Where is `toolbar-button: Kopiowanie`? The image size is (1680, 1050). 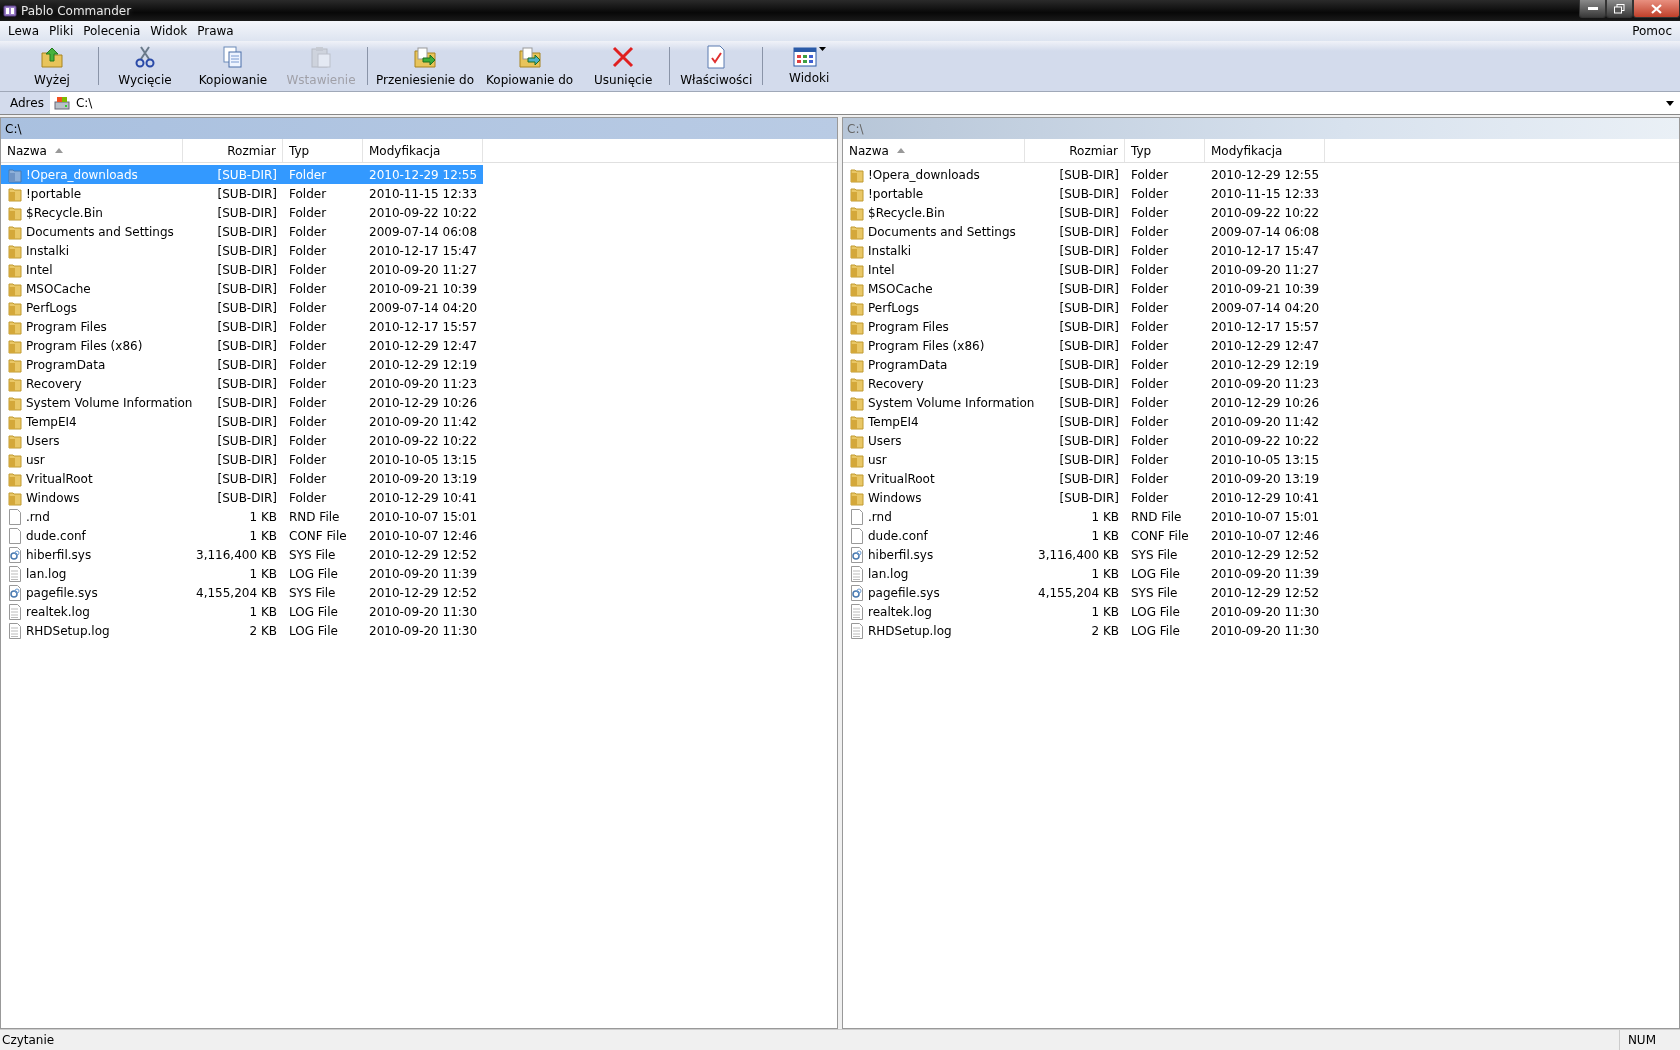 toolbar-button: Kopiowanie is located at coordinates (233, 66).